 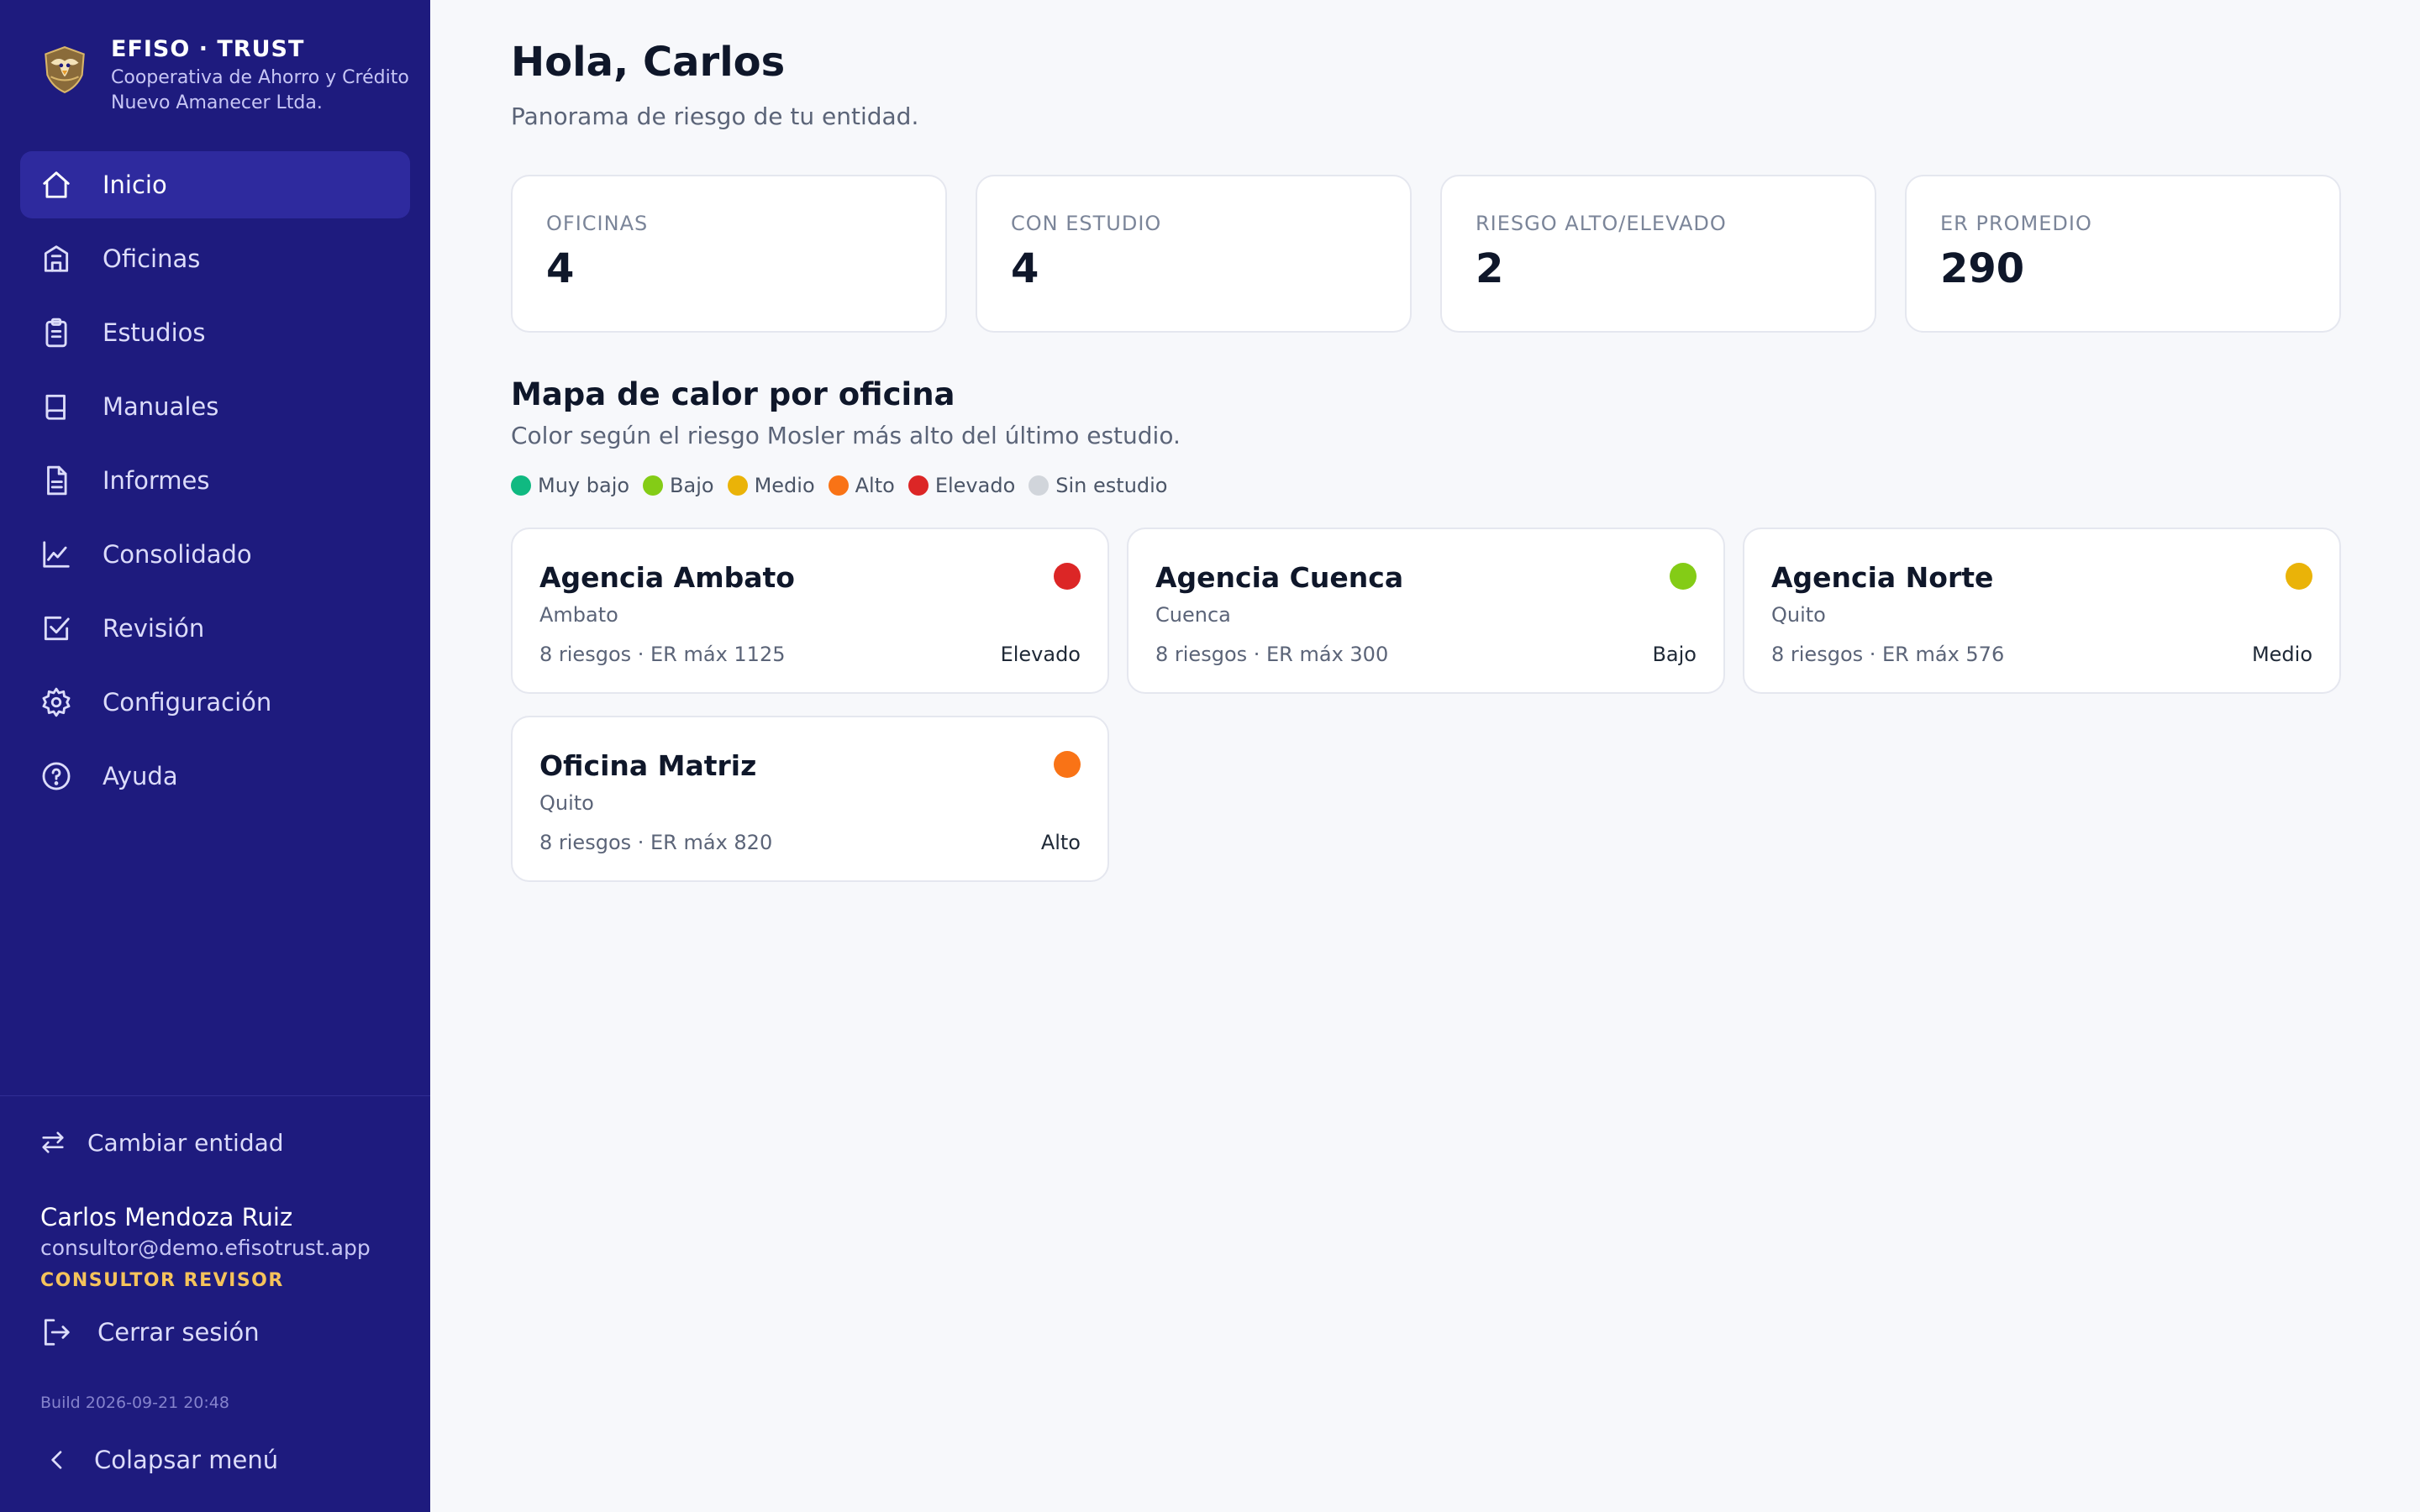 I want to click on gear-icon, so click(x=56, y=702).